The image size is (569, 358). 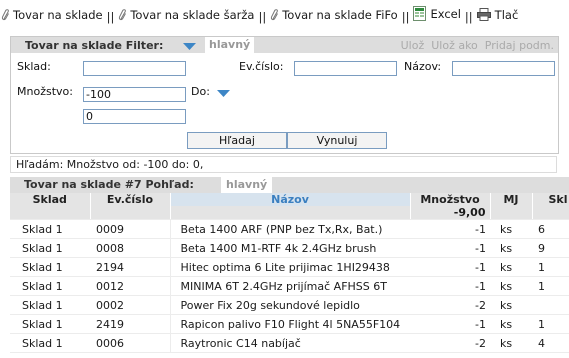 I want to click on cell-nazov: Power Fix 20g sekundové lepidlo, so click(x=289, y=305).